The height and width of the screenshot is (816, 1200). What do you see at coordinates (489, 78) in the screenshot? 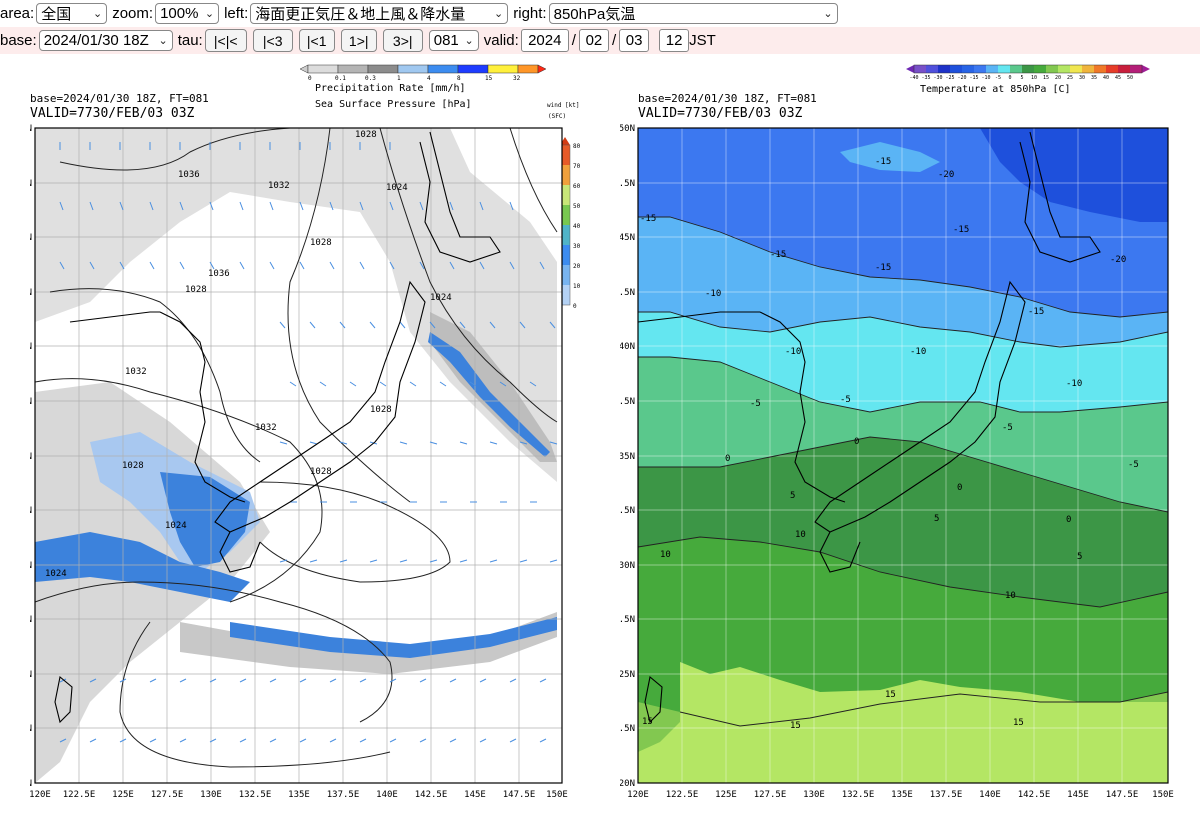
I see `precip-tick: 15` at bounding box center [489, 78].